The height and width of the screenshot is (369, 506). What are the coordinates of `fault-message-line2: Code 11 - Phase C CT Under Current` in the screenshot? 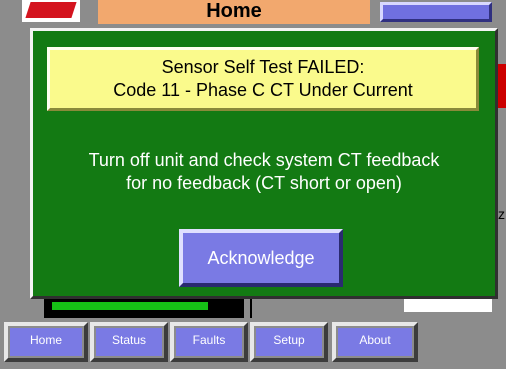 It's located at (263, 90).